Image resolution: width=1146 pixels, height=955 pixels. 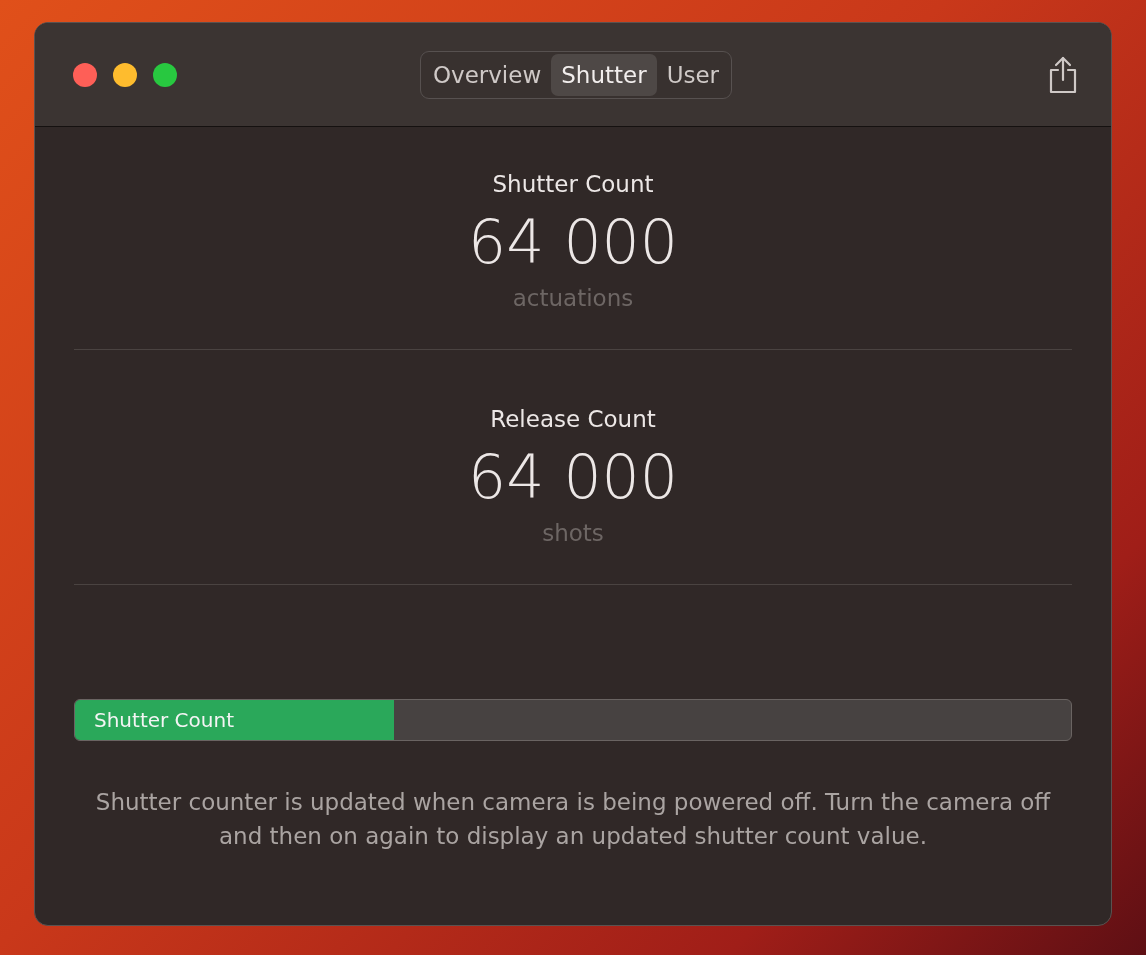 I want to click on minimize-icon, so click(x=125, y=74).